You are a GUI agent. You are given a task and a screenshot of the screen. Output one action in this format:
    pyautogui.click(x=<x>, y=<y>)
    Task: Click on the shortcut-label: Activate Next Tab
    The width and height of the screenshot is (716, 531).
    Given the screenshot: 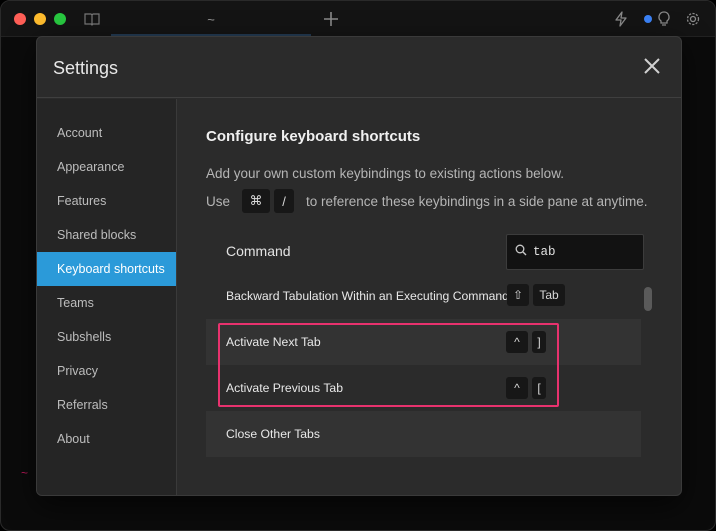 What is the action you would take?
    pyautogui.click(x=273, y=342)
    